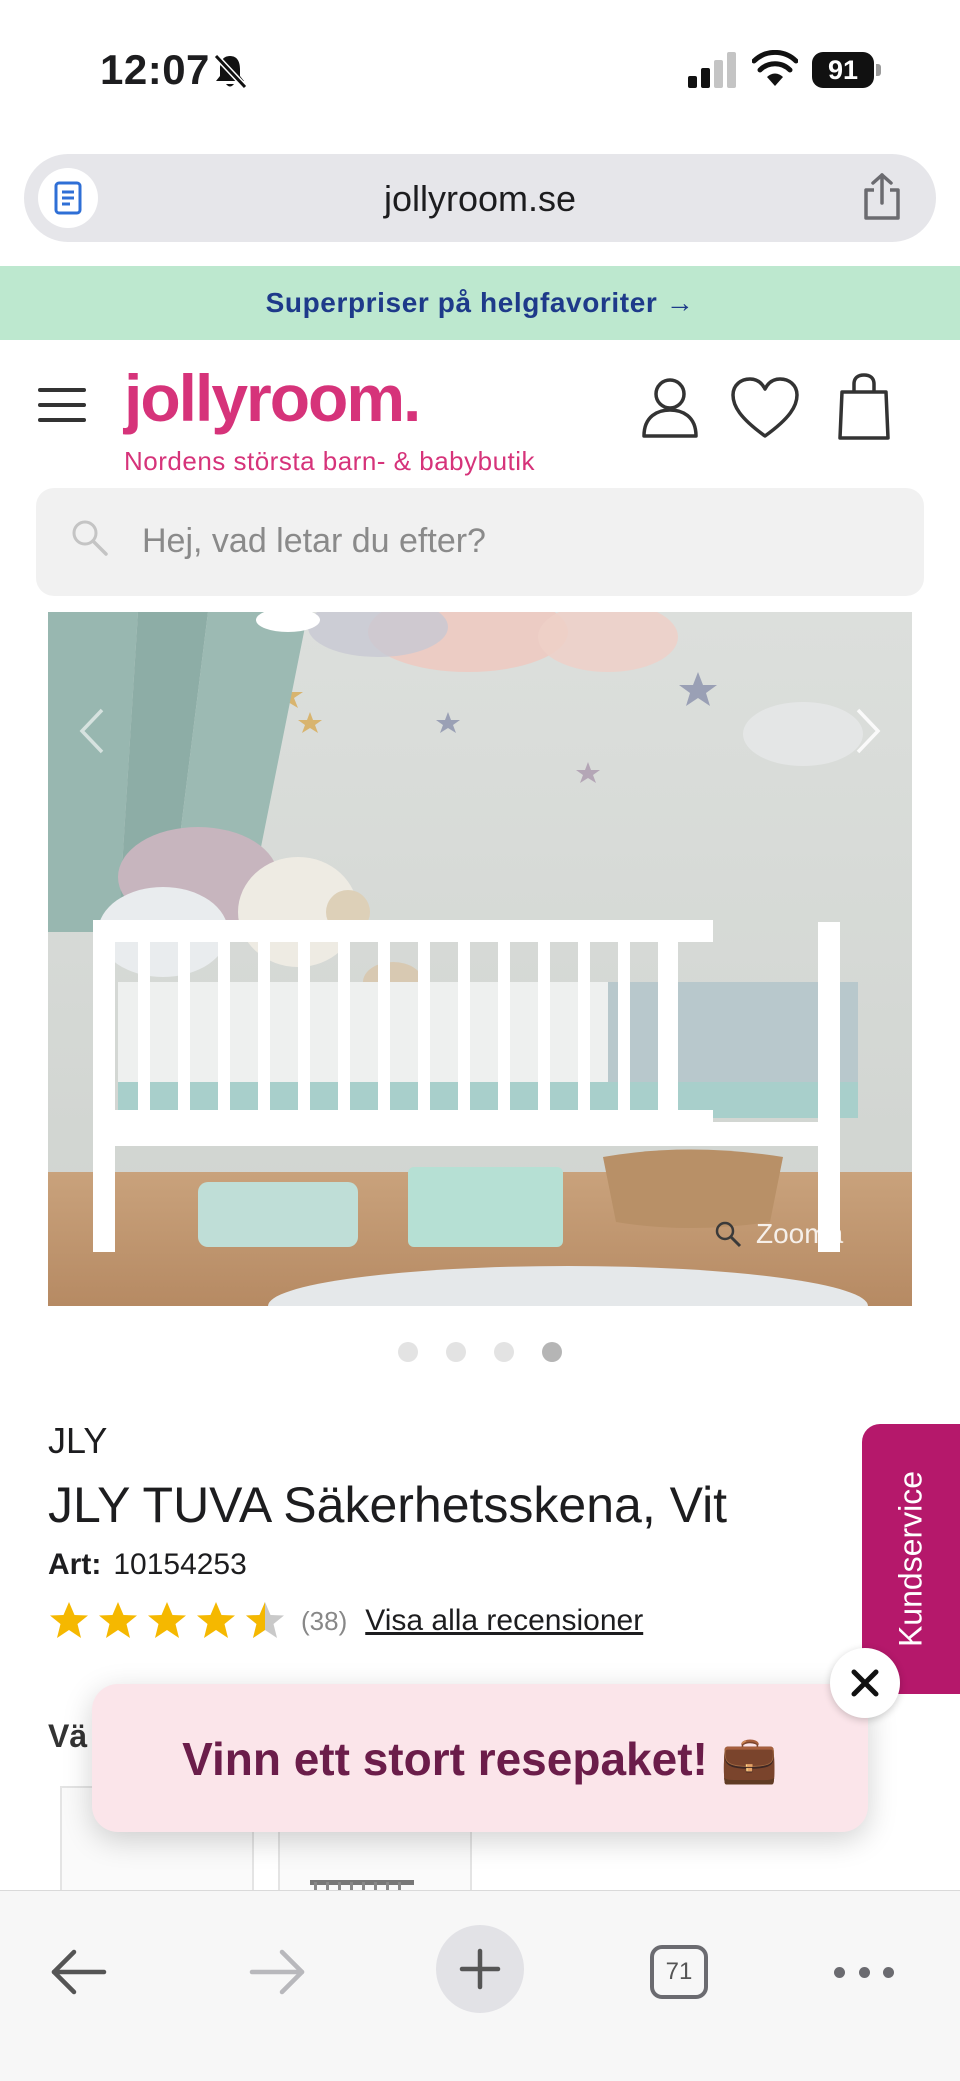 This screenshot has height=2081, width=960. What do you see at coordinates (278, 1972) in the screenshot?
I see `forward-arrow-icon` at bounding box center [278, 1972].